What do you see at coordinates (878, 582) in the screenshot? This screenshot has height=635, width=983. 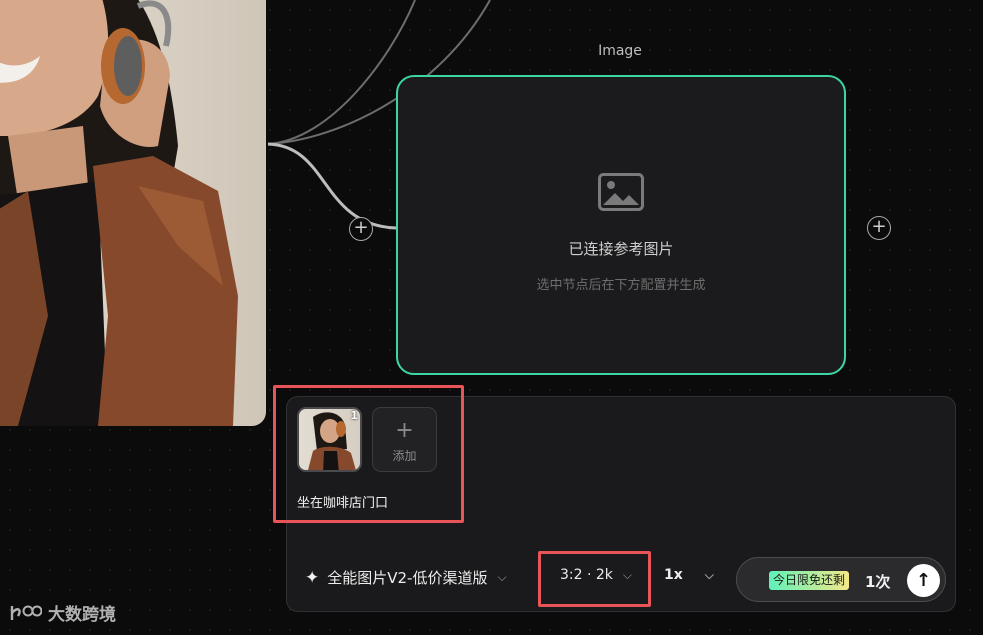 I see `remaining-count: 1次` at bounding box center [878, 582].